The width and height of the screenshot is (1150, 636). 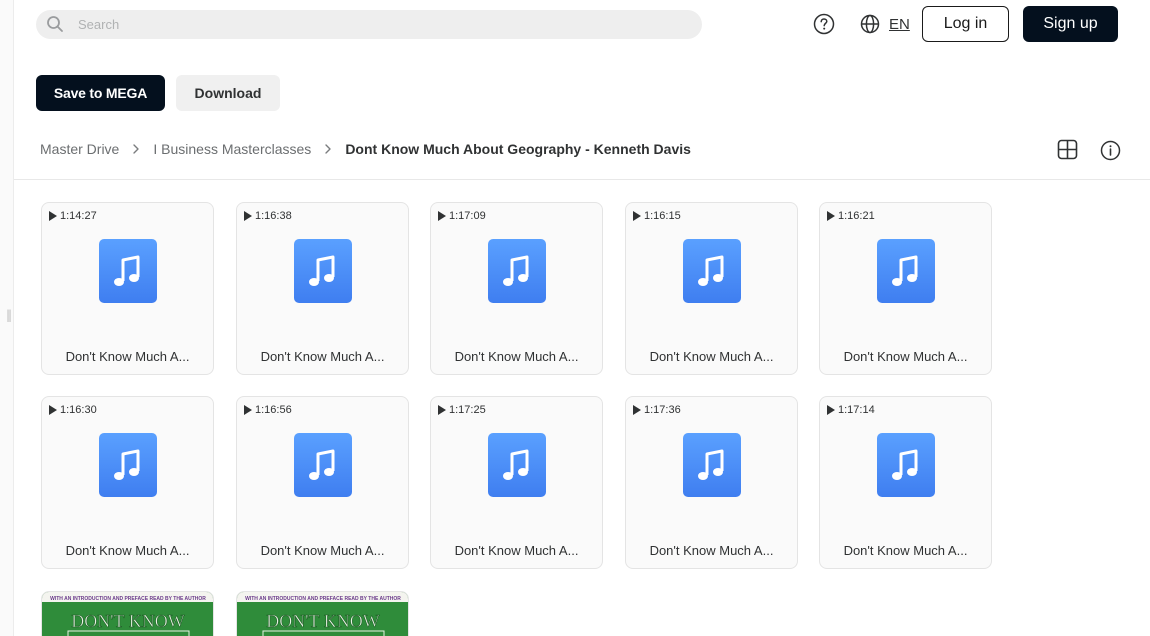 What do you see at coordinates (78, 410) in the screenshot?
I see `duration-label: 1:16:30` at bounding box center [78, 410].